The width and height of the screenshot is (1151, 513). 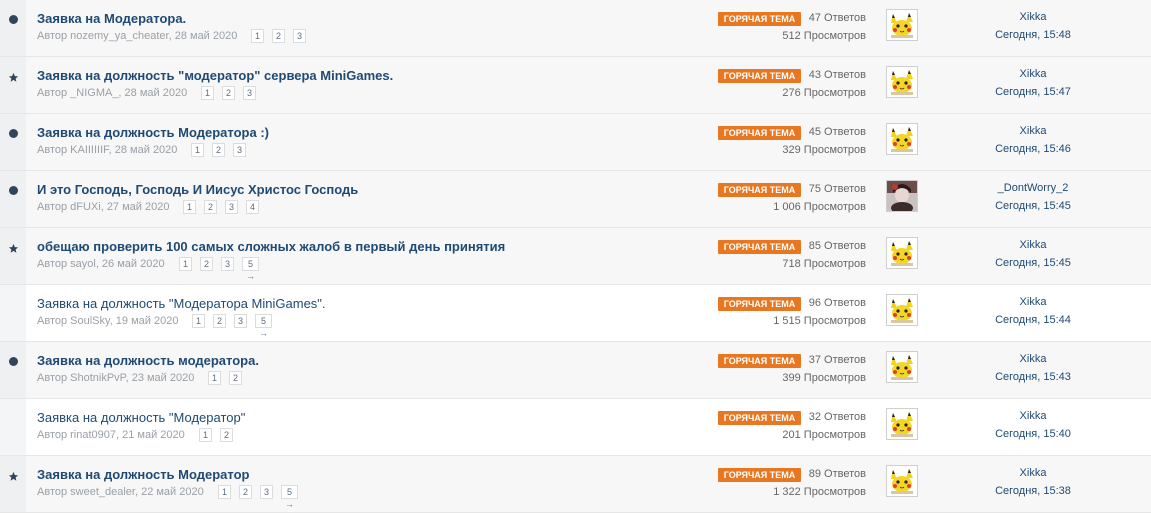 I want to click on topic-title-link: Заявка на Модератора., so click(x=111, y=18).